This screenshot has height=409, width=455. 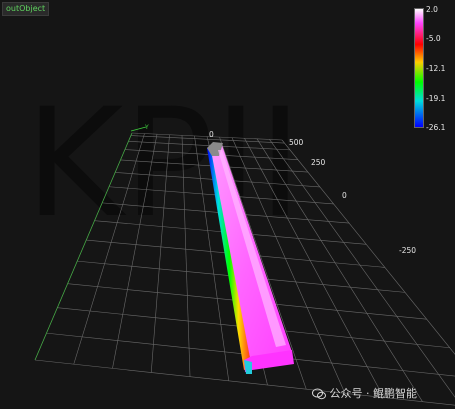 What do you see at coordinates (408, 250) in the screenshot?
I see `tick-label: -250` at bounding box center [408, 250].